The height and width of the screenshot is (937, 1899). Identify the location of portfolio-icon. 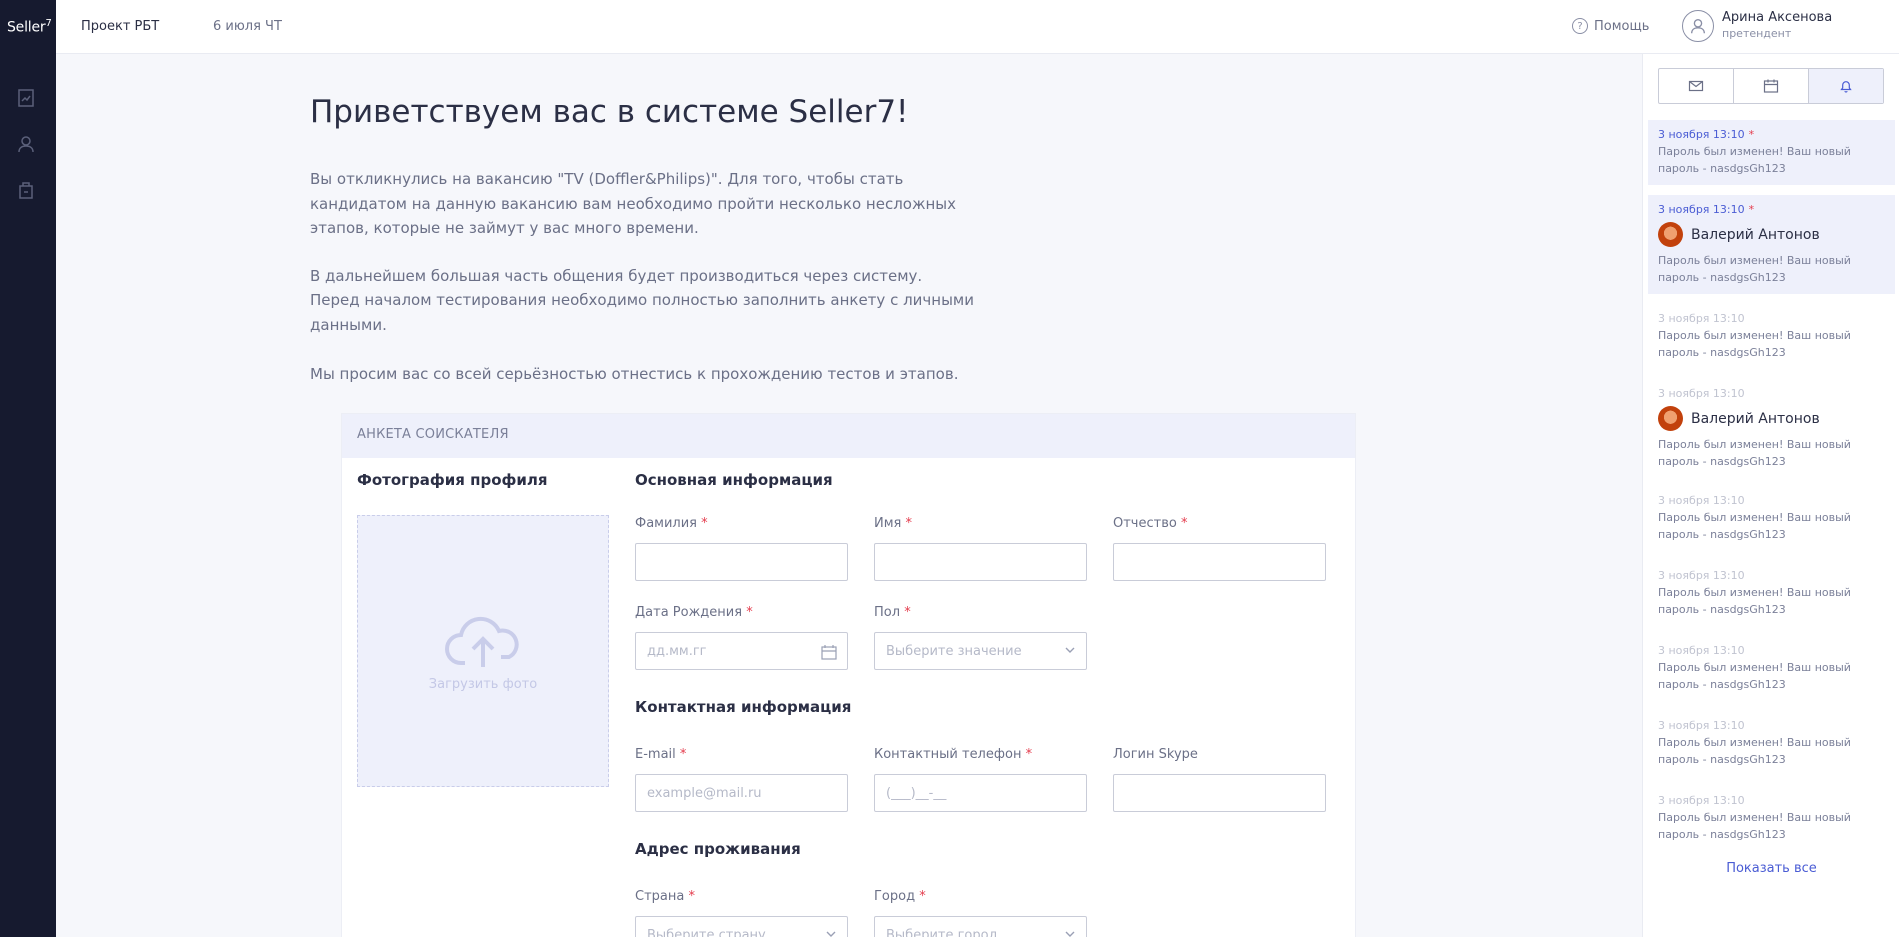
(26, 190).